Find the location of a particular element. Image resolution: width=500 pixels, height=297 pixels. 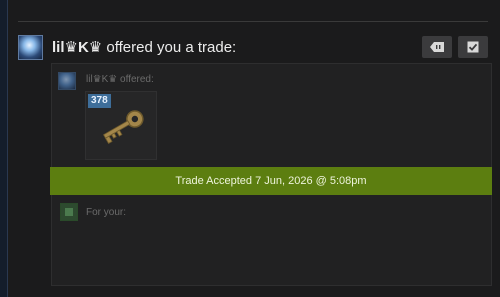

trade-status-text: Trade Accepted 7 Jun, 2026 @ 5:08pm is located at coordinates (271, 181).